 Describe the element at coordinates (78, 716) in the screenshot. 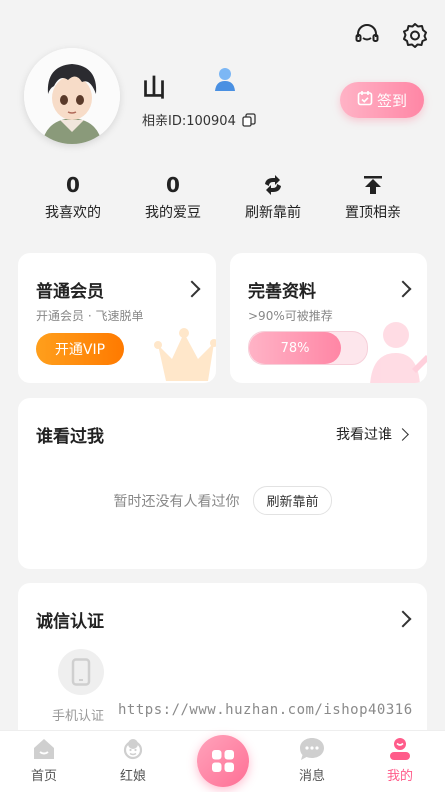

I see `phone-verify-label: 手机认证` at that location.